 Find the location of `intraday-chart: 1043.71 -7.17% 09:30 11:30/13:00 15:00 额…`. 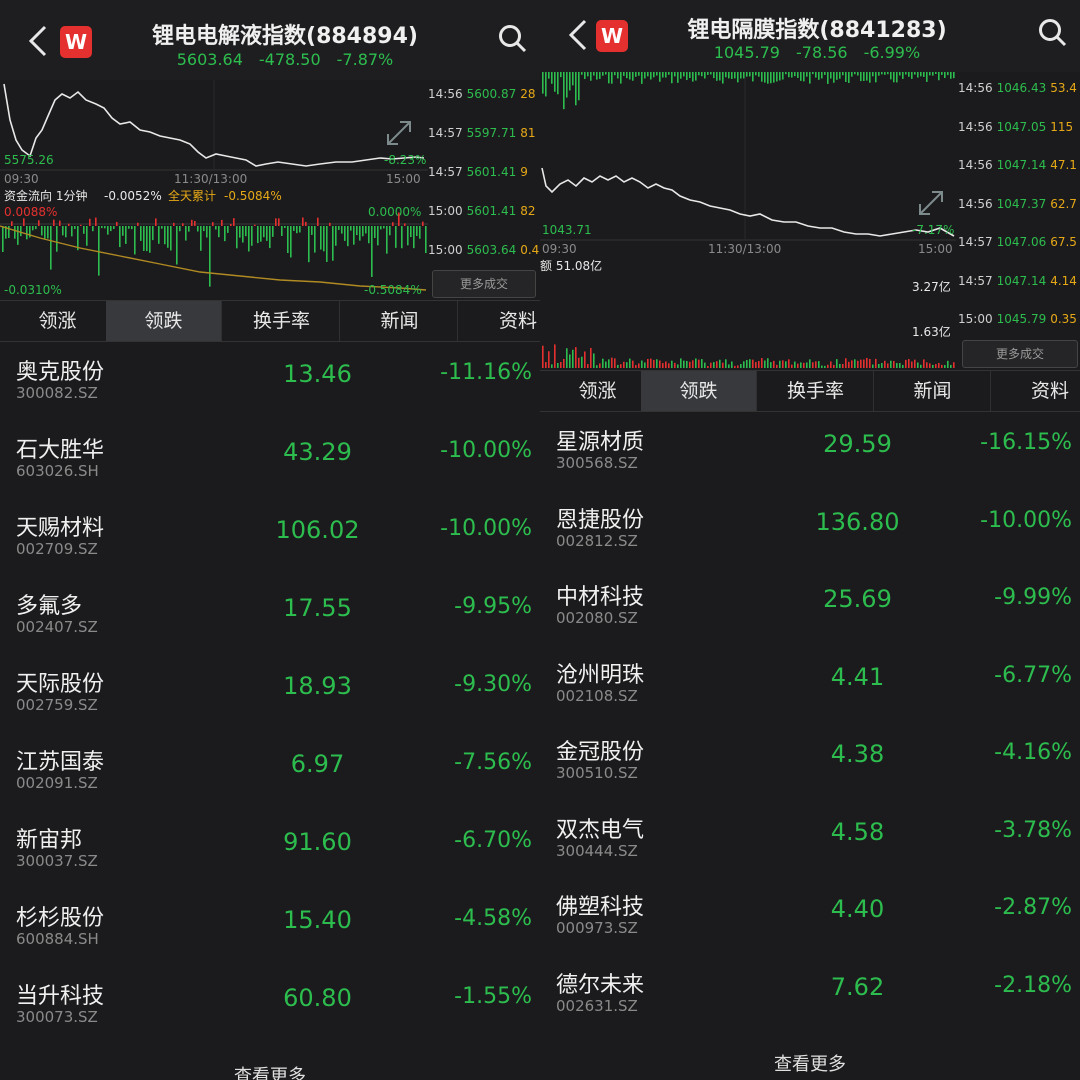

intraday-chart: 1043.71 -7.17% 09:30 11:30/13:00 15:00 额… is located at coordinates (748, 221).